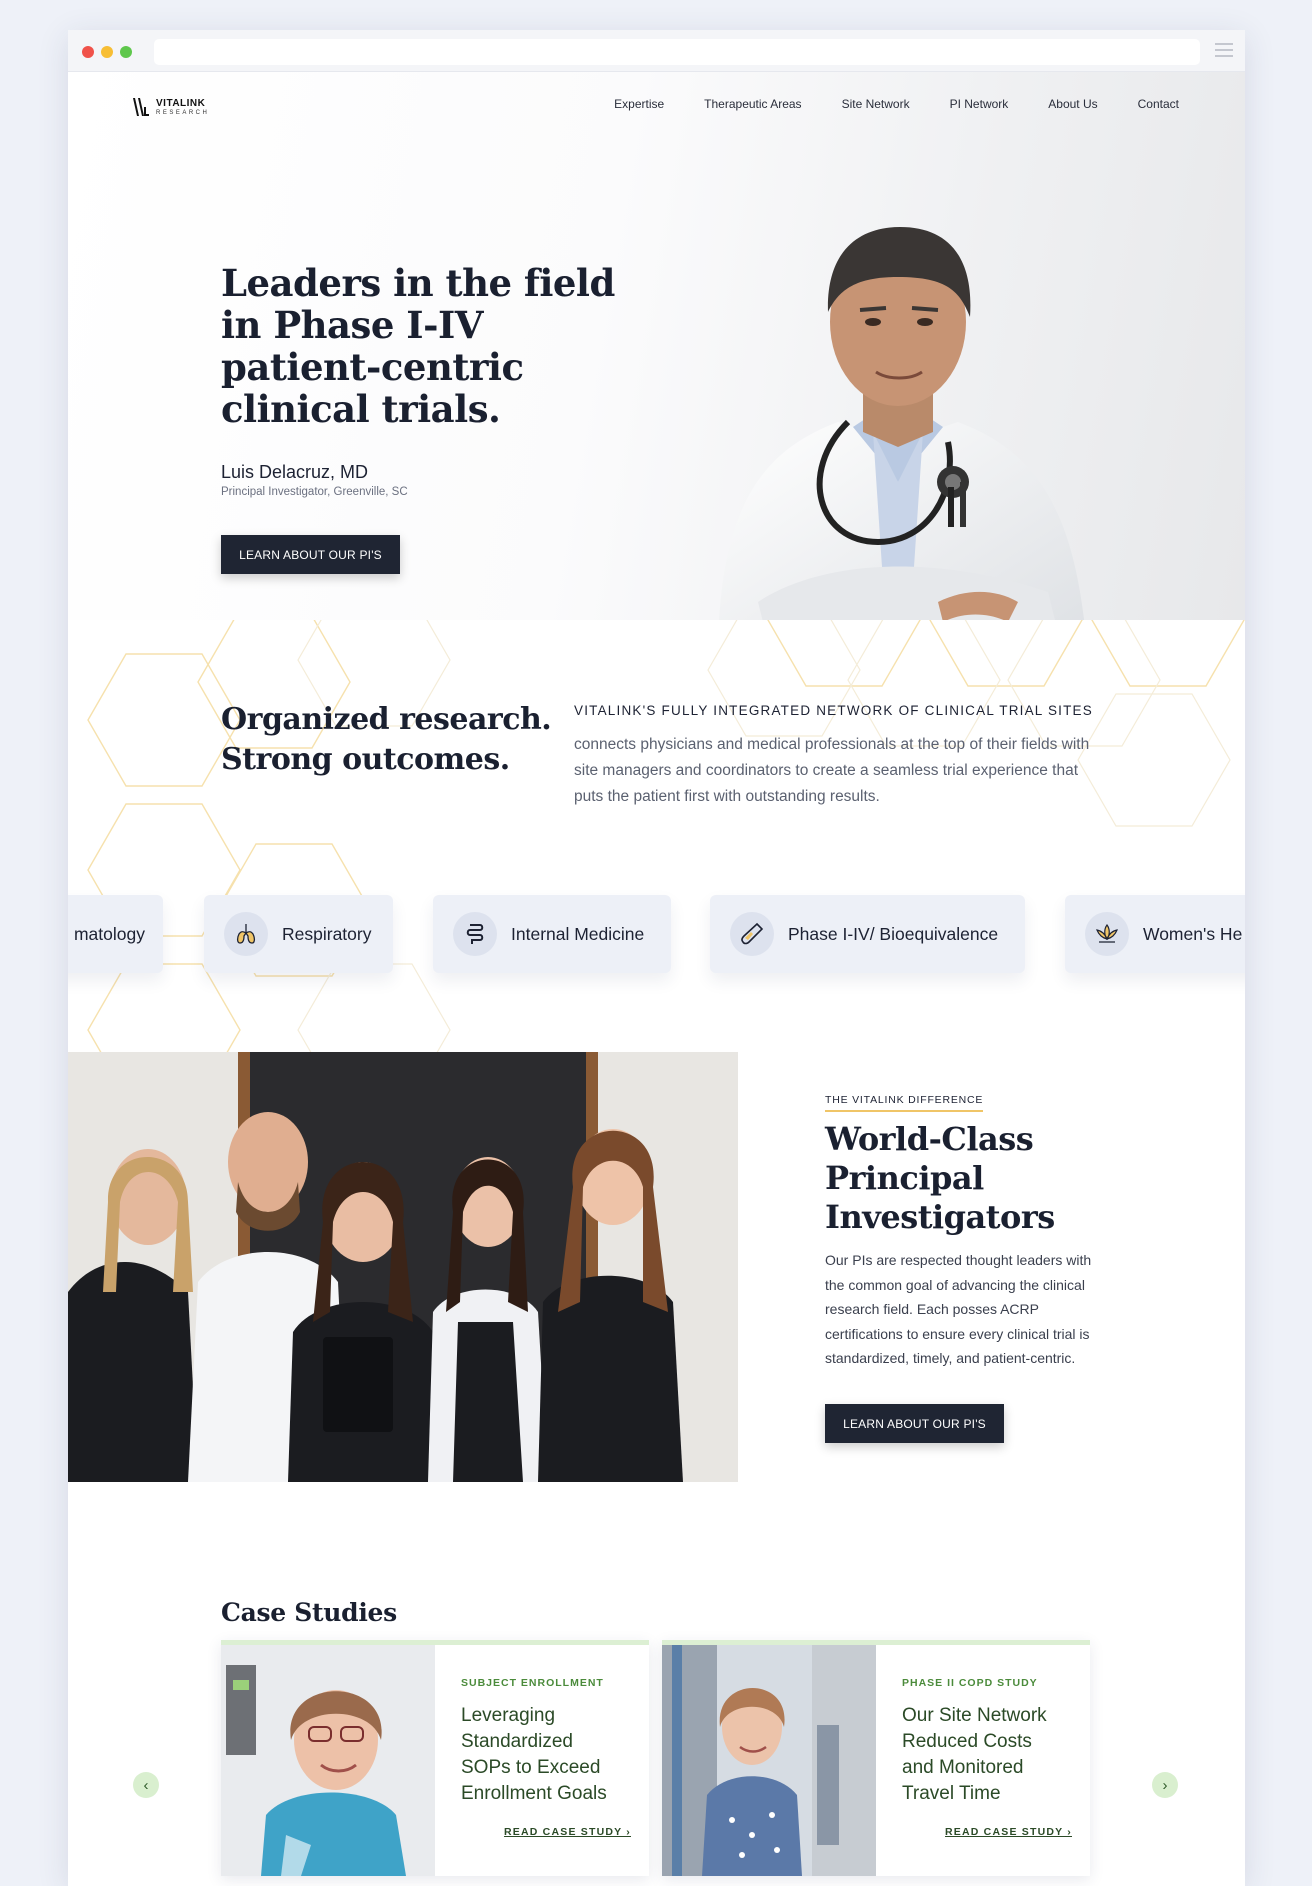 Image resolution: width=1312 pixels, height=1886 pixels. I want to click on pi-role: Principal Investigator, Greenville, SC, so click(314, 492).